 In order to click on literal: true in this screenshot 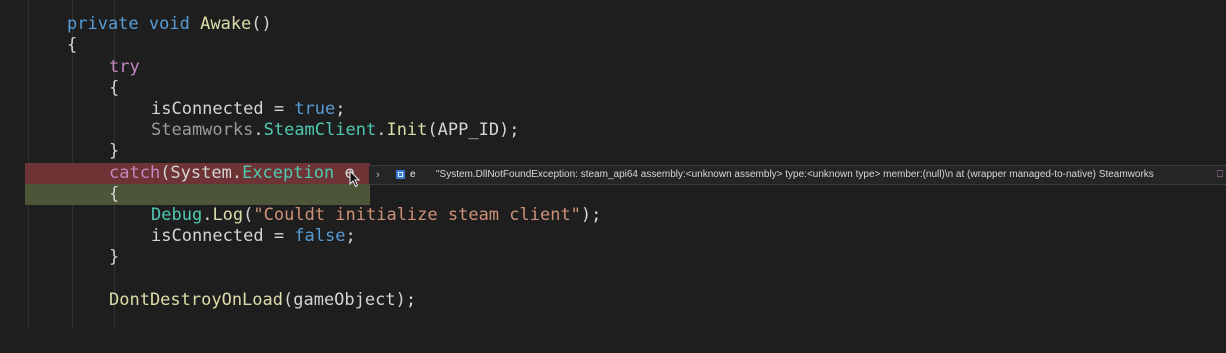, I will do `click(315, 109)`.